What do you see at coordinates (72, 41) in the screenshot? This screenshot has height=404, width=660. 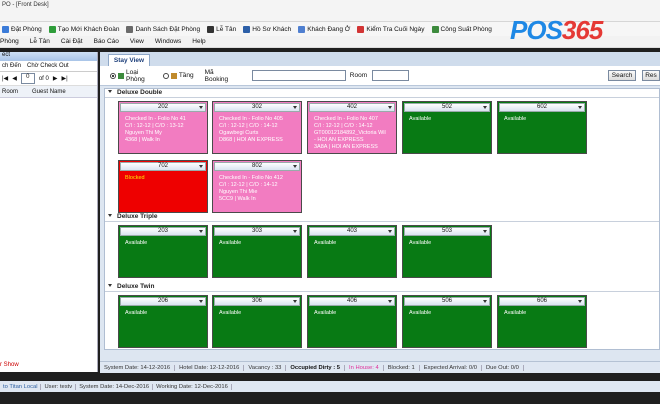 I see `menu-item: Cài Đặt` at bounding box center [72, 41].